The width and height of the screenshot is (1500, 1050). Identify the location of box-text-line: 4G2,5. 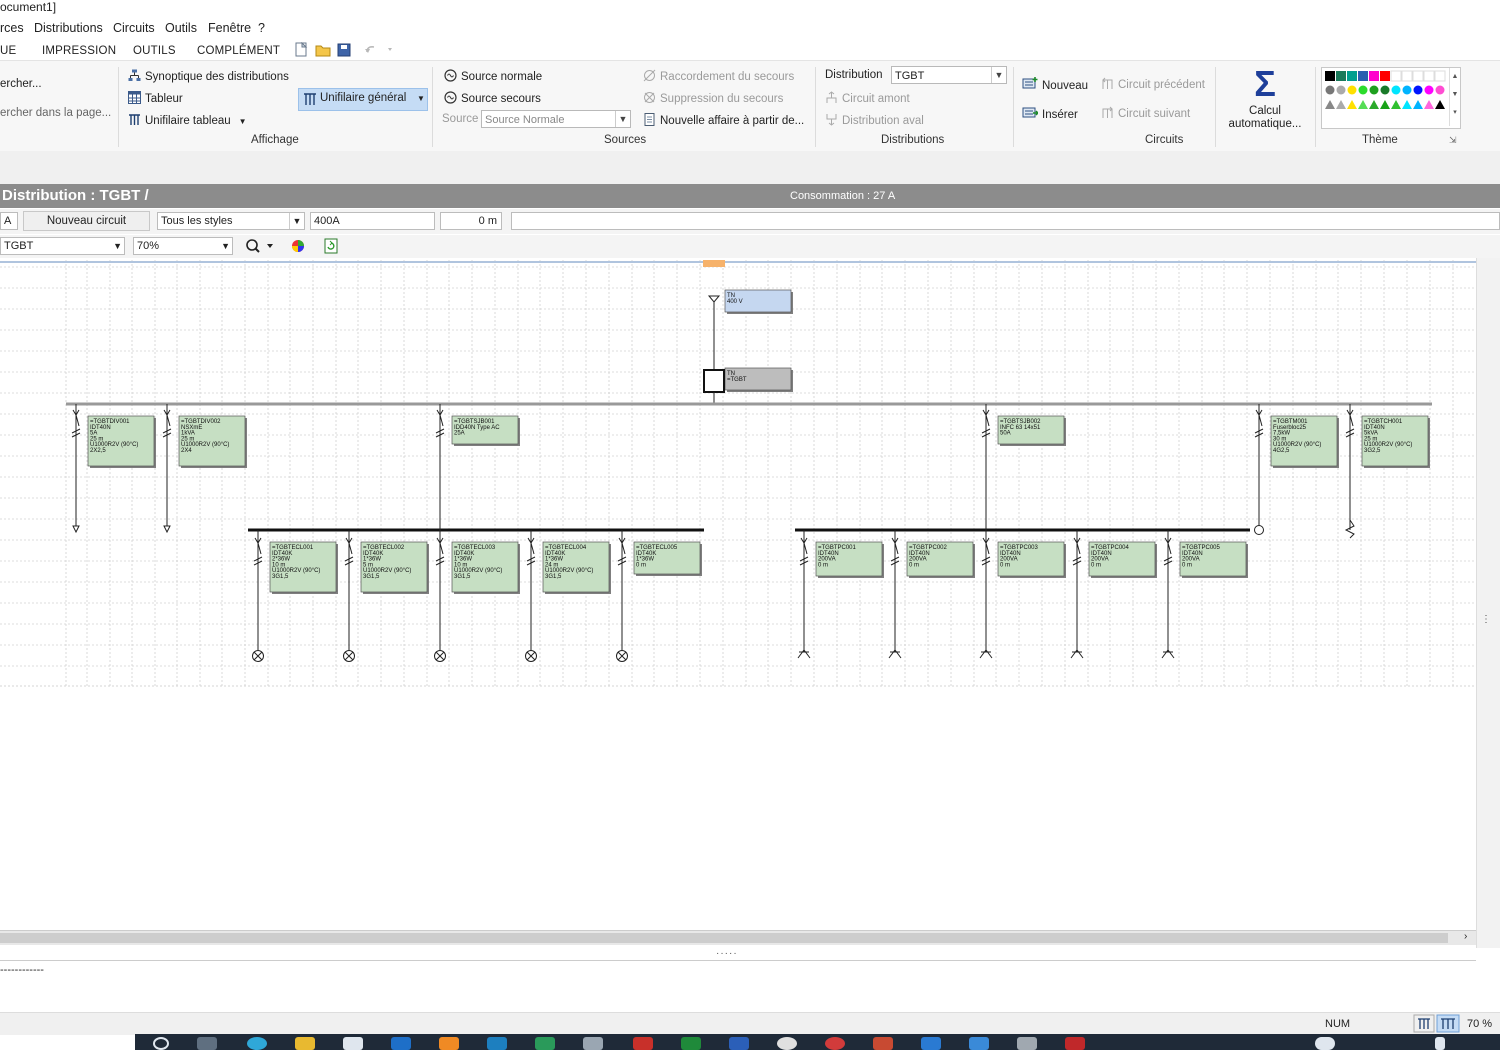
(1281, 451).